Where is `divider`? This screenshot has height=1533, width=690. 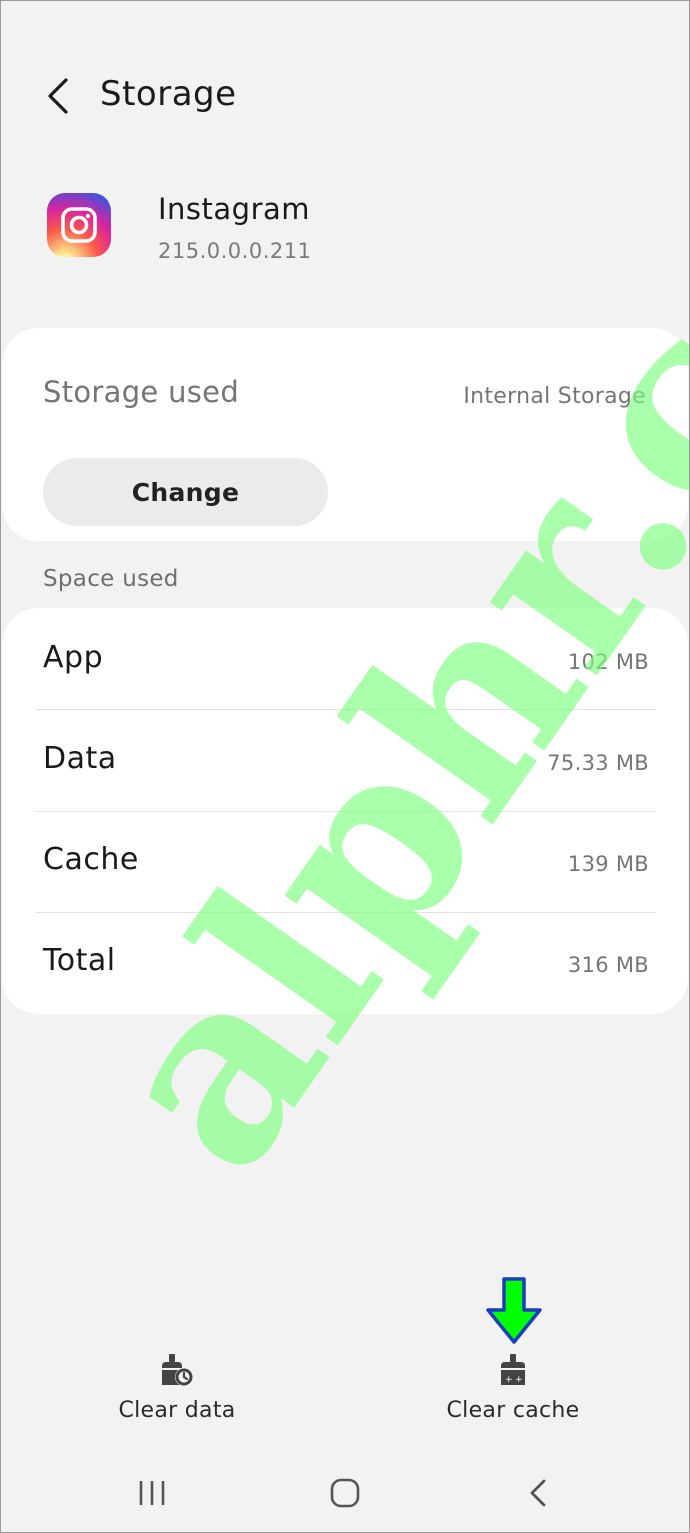 divider is located at coordinates (345, 709).